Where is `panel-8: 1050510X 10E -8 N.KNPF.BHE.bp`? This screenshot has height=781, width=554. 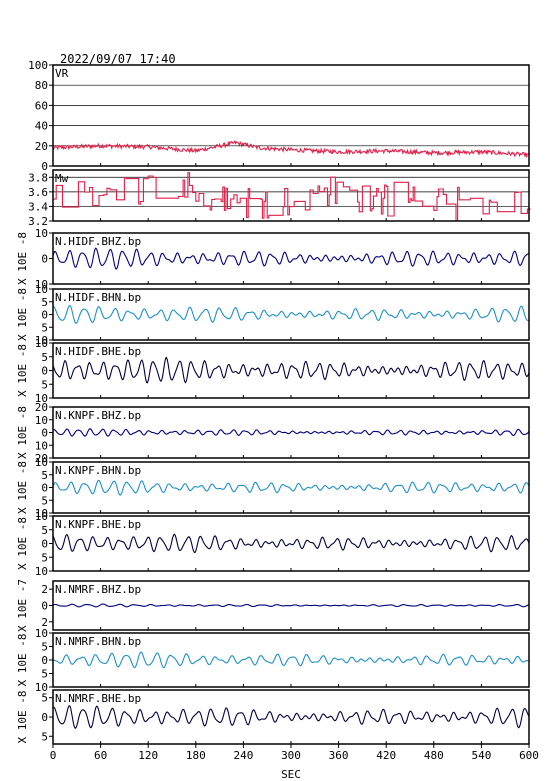
panel-8: 1050510X 10E -8 N.KNPF.BHE.bp is located at coordinates (273, 544).